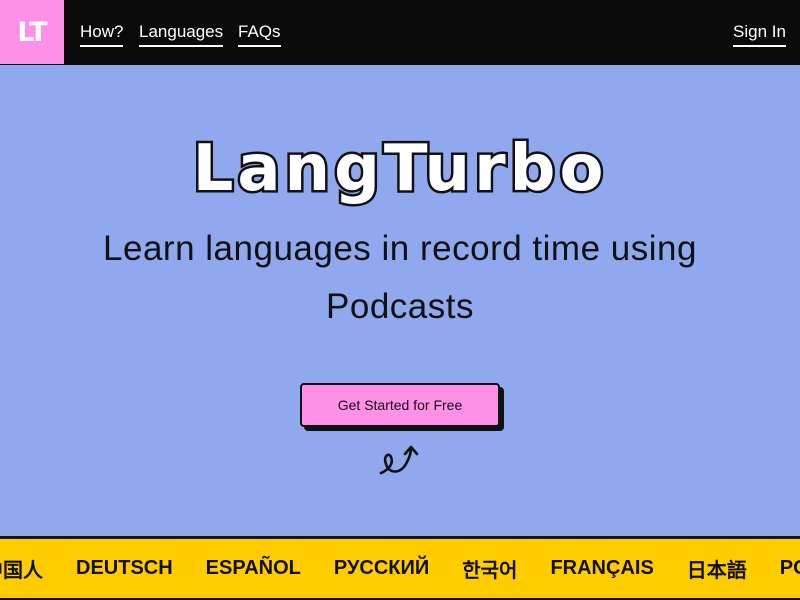 This screenshot has height=600, width=800. Describe the element at coordinates (400, 32) in the screenshot. I see `top-nav: LT How? Languages FAQs Sign In` at that location.